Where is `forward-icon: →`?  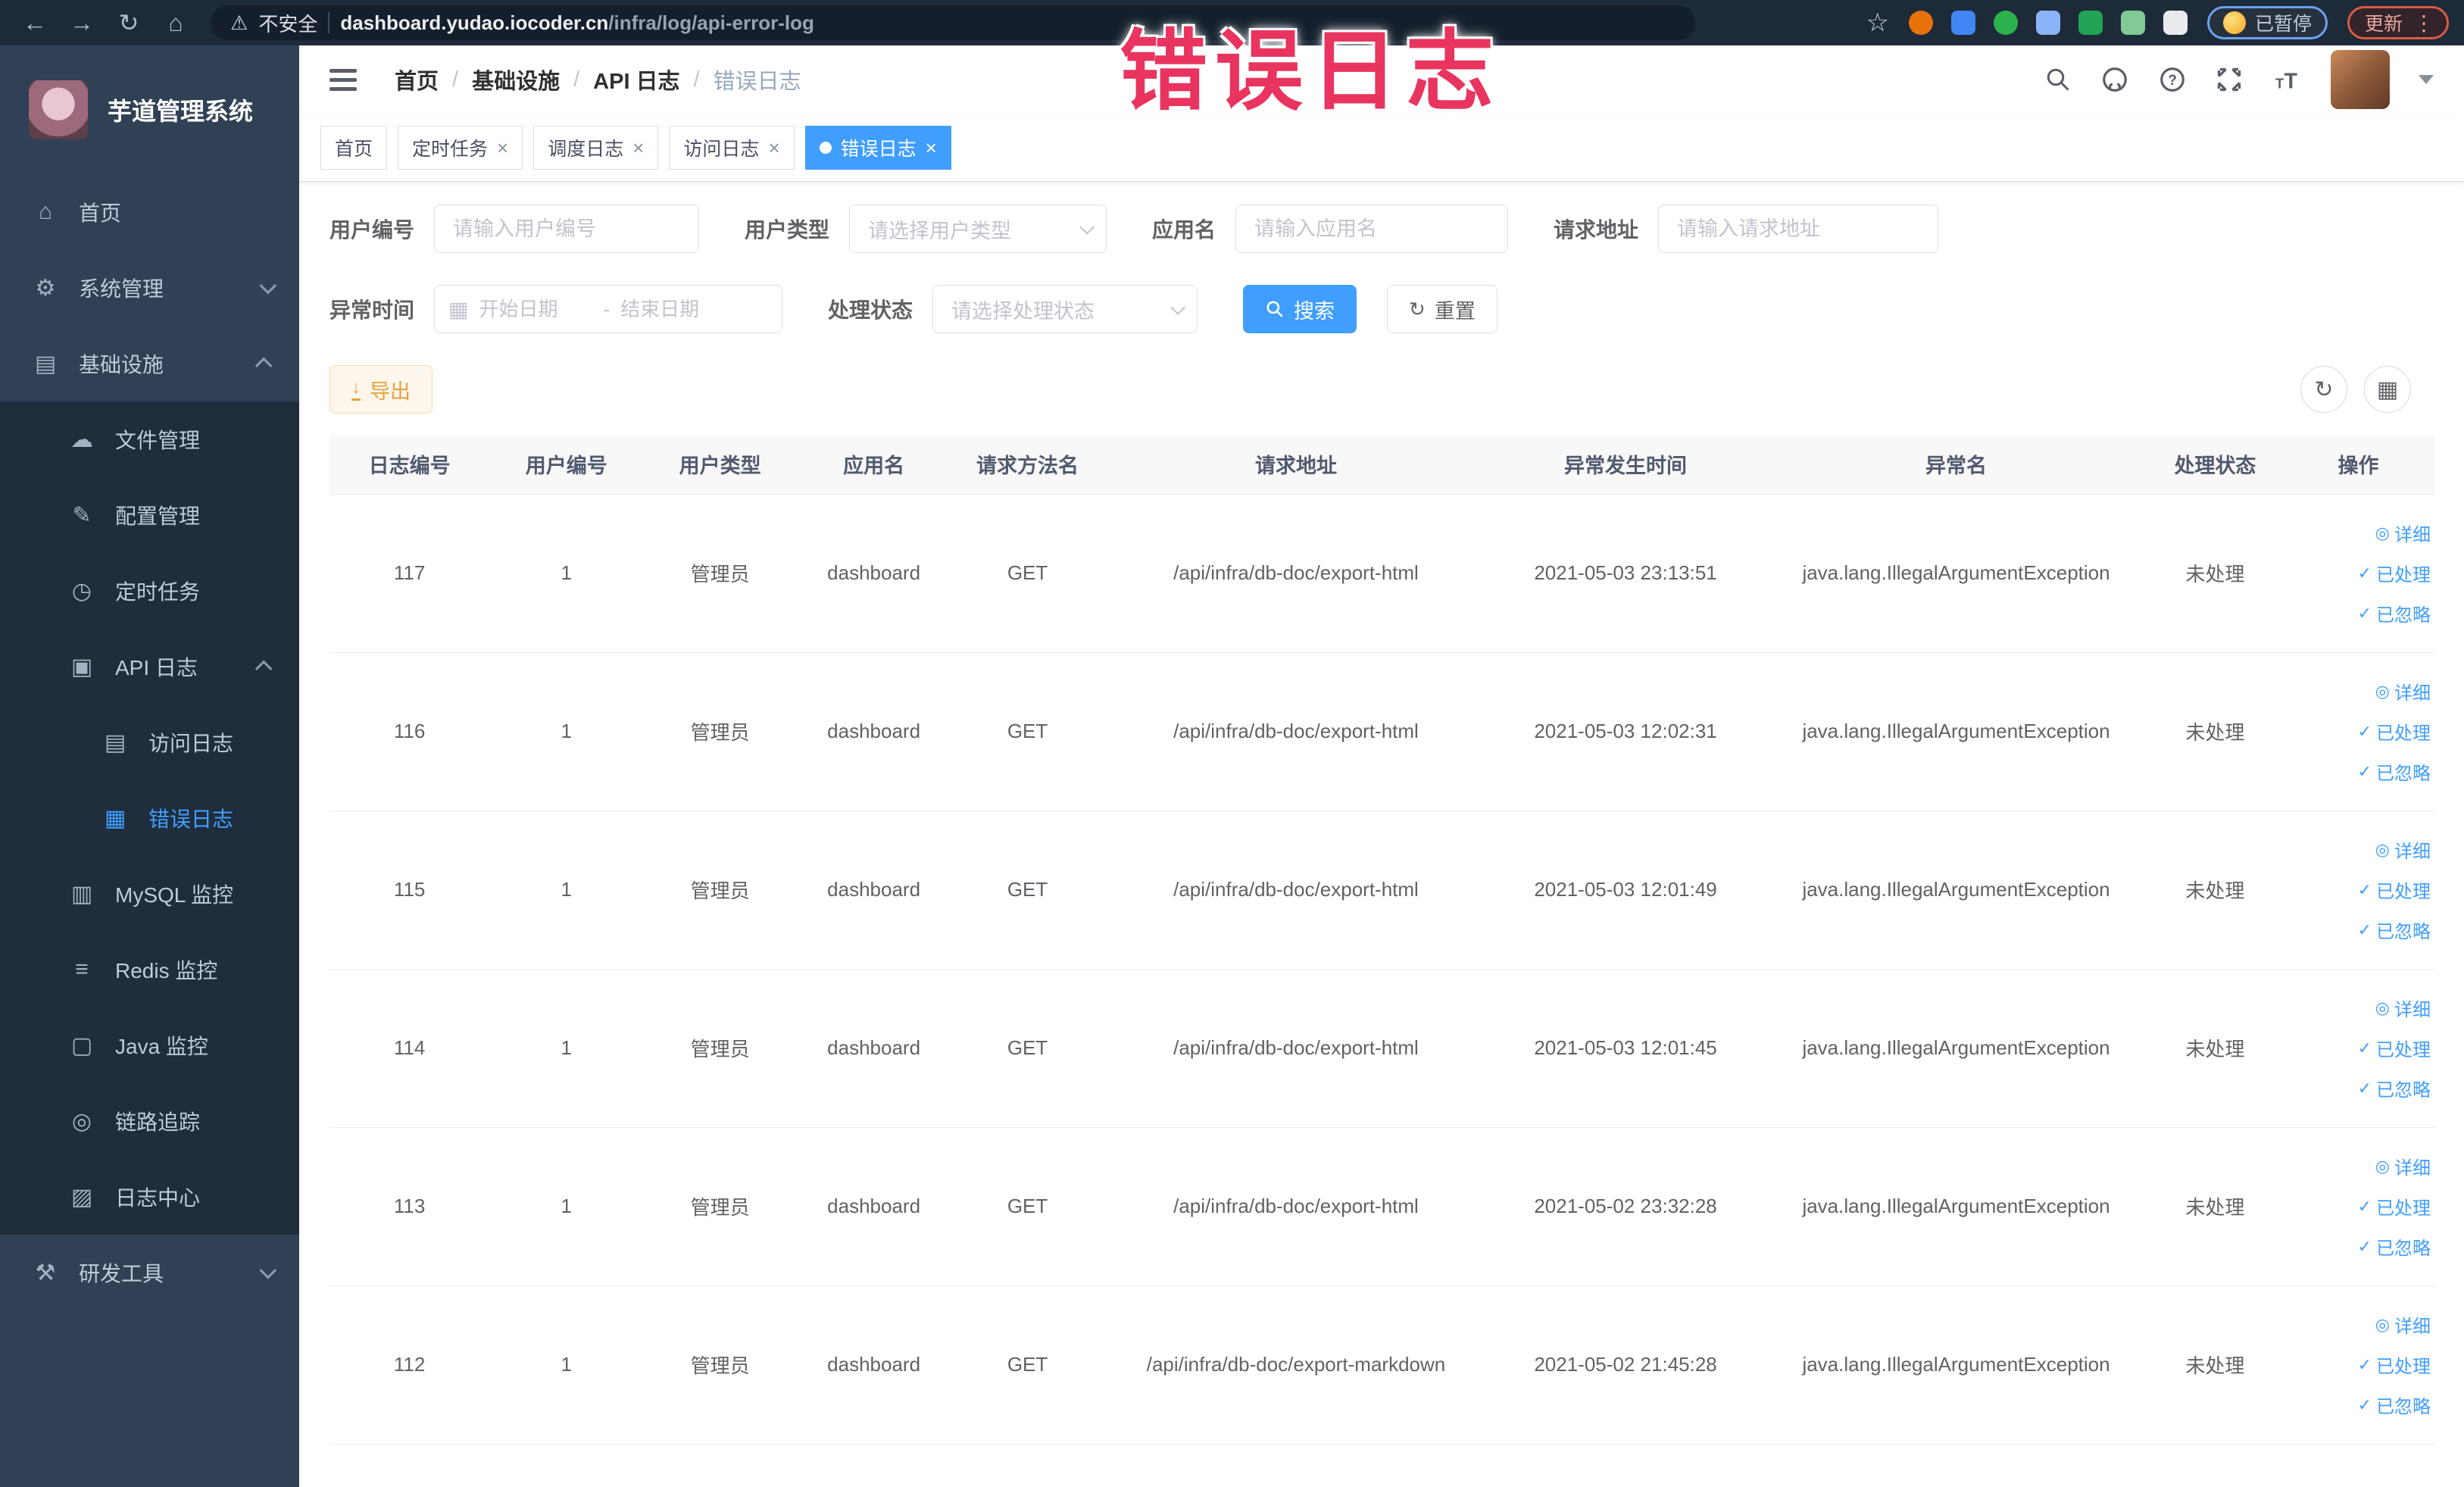 forward-icon: → is located at coordinates (81, 22).